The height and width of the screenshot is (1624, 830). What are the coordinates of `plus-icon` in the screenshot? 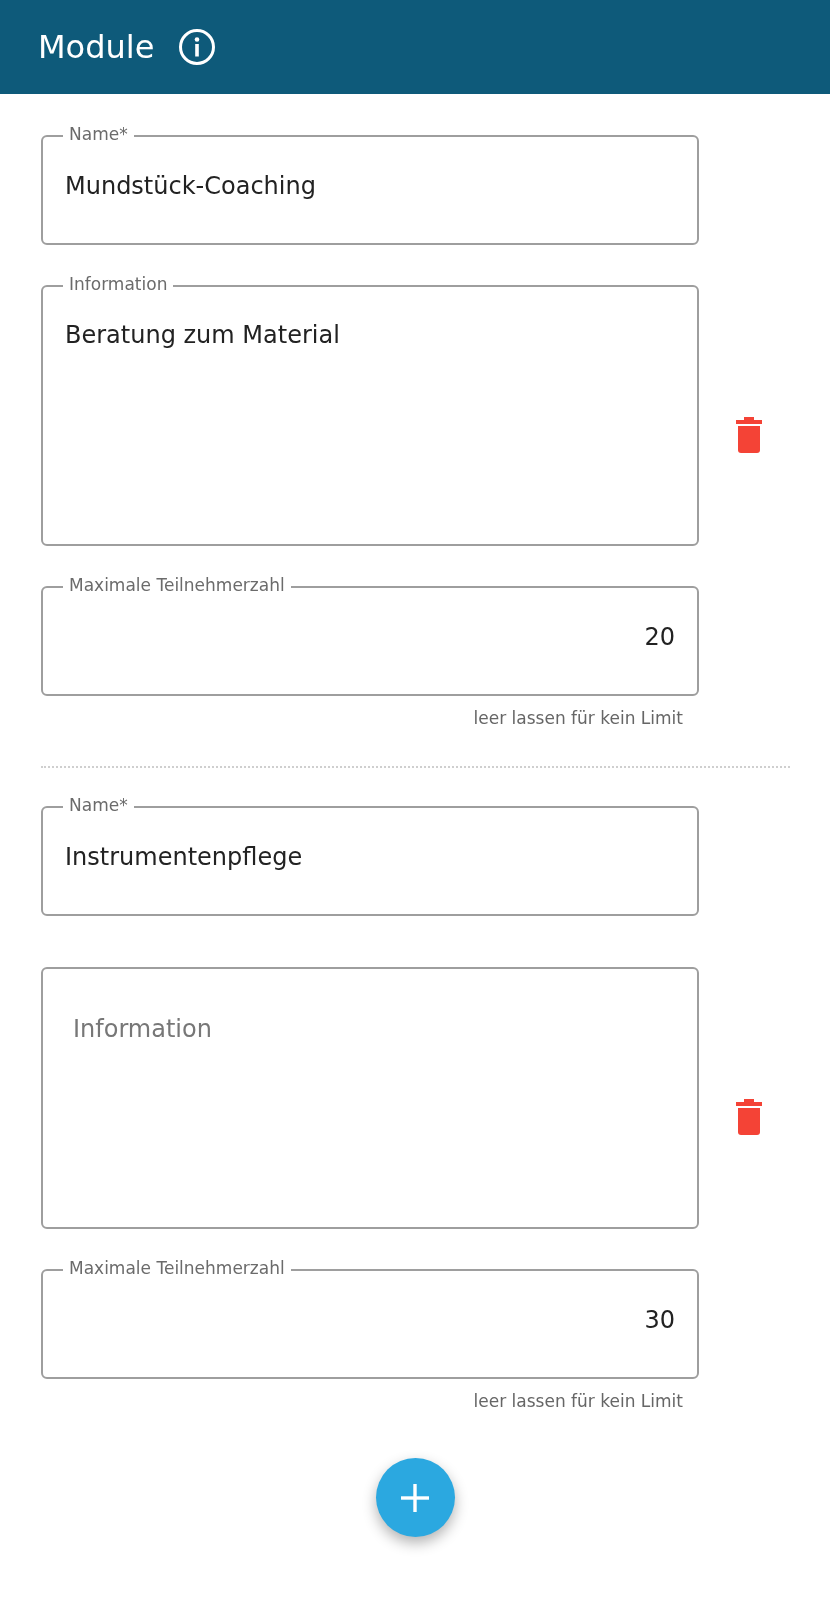 It's located at (415, 1497).